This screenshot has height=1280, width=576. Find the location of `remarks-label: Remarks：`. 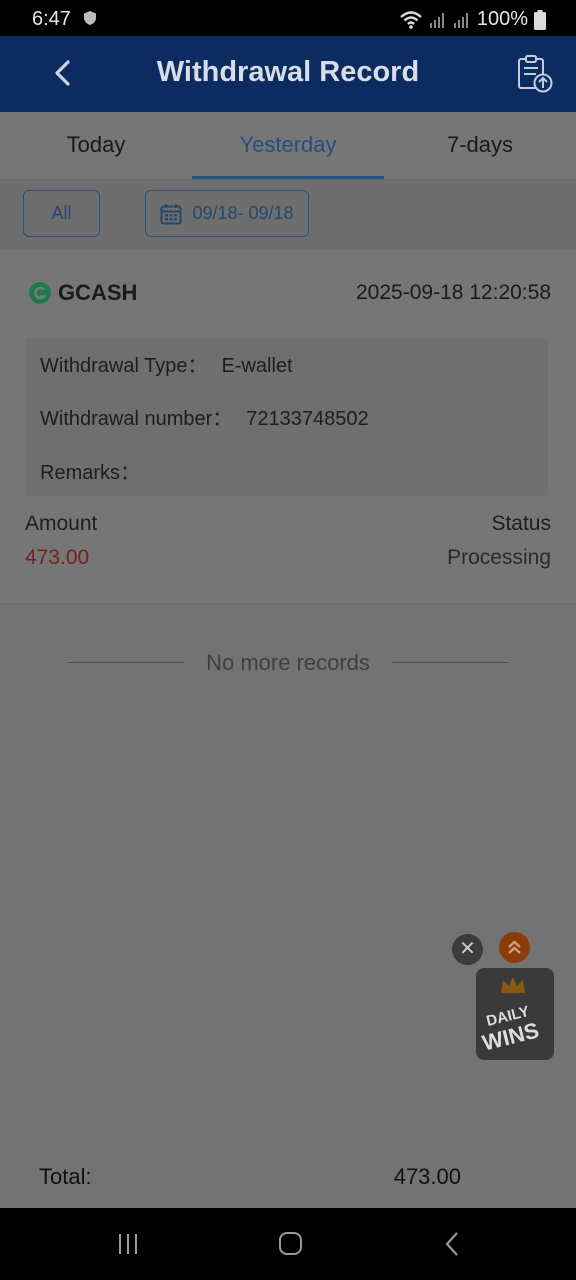

remarks-label: Remarks： is located at coordinates (90, 473).